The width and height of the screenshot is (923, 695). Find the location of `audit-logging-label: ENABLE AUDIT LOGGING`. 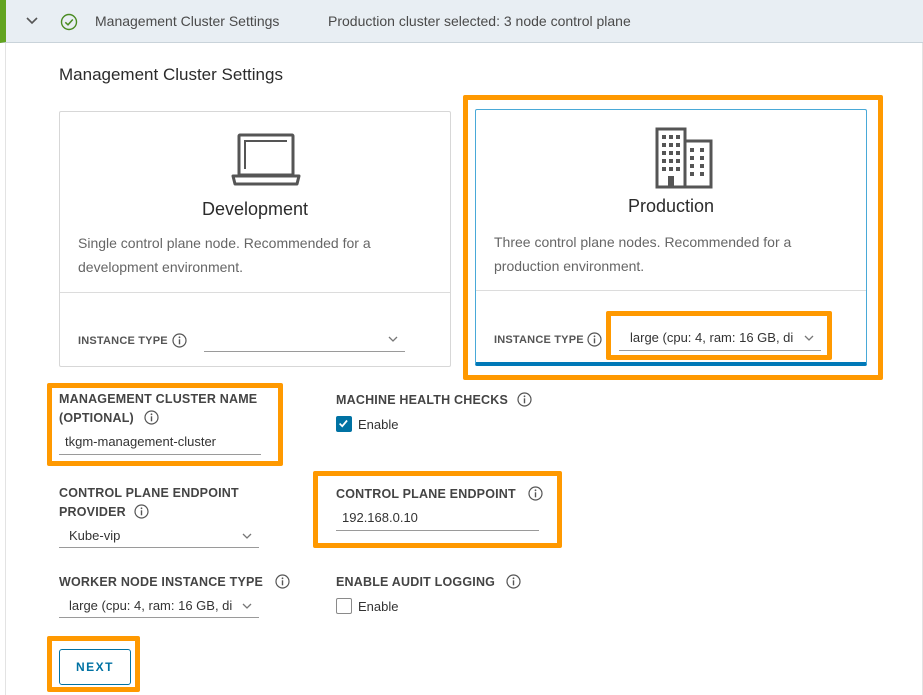

audit-logging-label: ENABLE AUDIT LOGGING is located at coordinates (416, 582).